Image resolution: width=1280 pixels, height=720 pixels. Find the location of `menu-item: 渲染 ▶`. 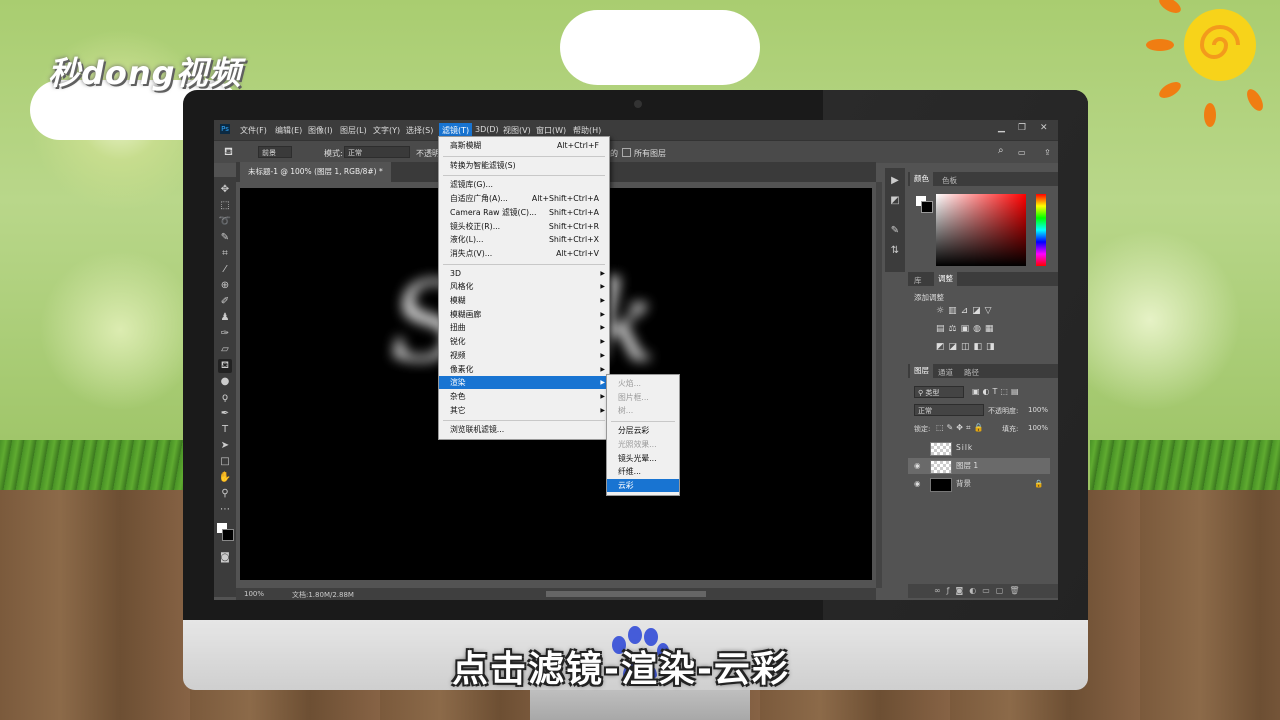

menu-item: 渲染 ▶ is located at coordinates (524, 383).